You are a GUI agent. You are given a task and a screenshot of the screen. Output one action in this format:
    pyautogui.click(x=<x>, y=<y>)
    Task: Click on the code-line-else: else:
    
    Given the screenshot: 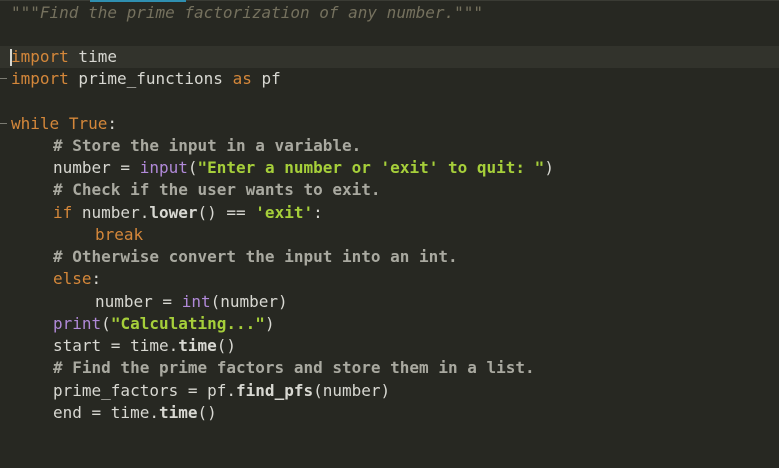 What is the action you would take?
    pyautogui.click(x=389, y=279)
    